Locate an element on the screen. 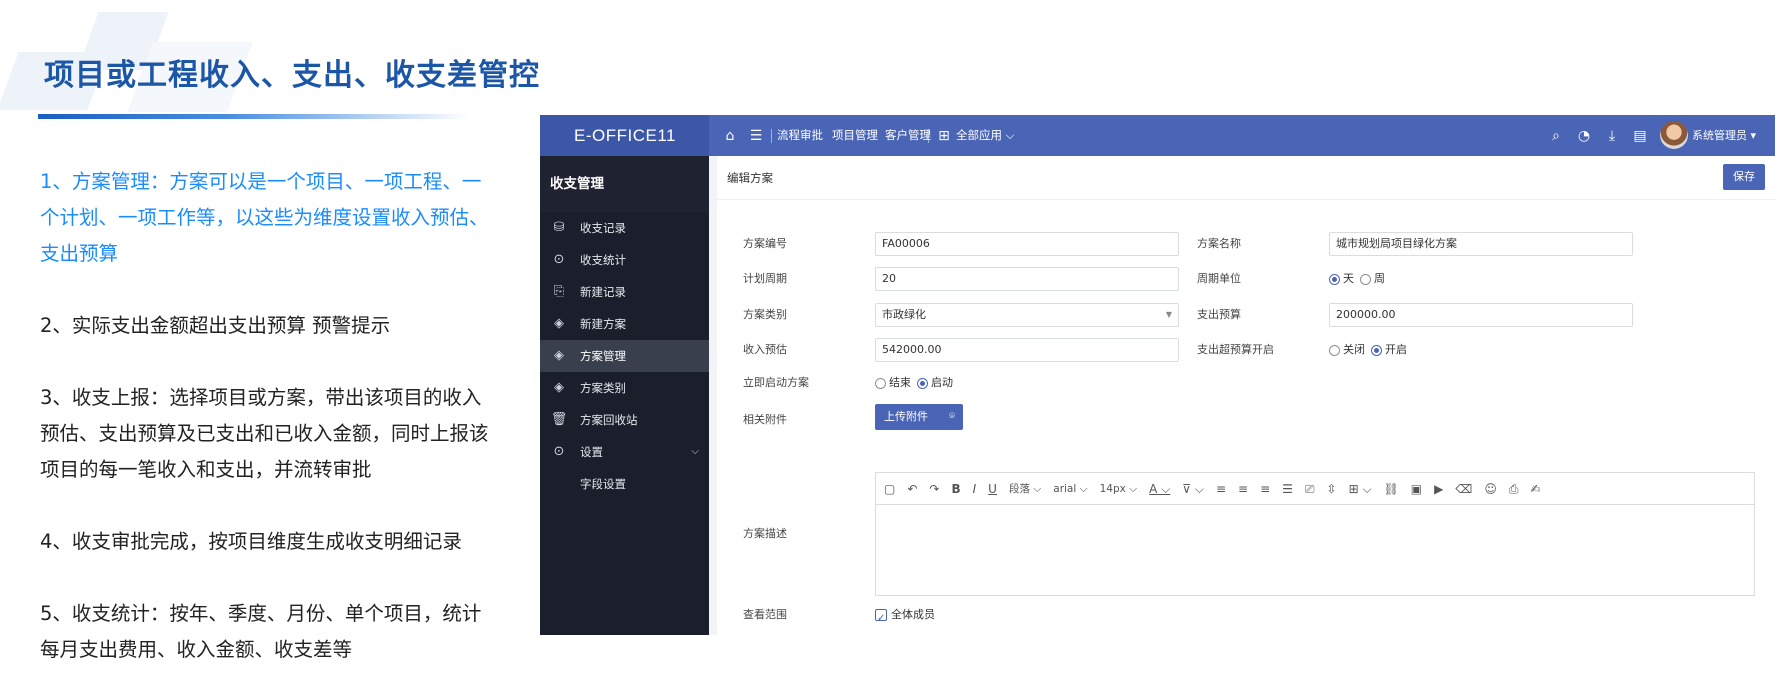 This screenshot has height=683, width=1785. sidebar-item-records: ⛁ 收支记录 is located at coordinates (624, 228).